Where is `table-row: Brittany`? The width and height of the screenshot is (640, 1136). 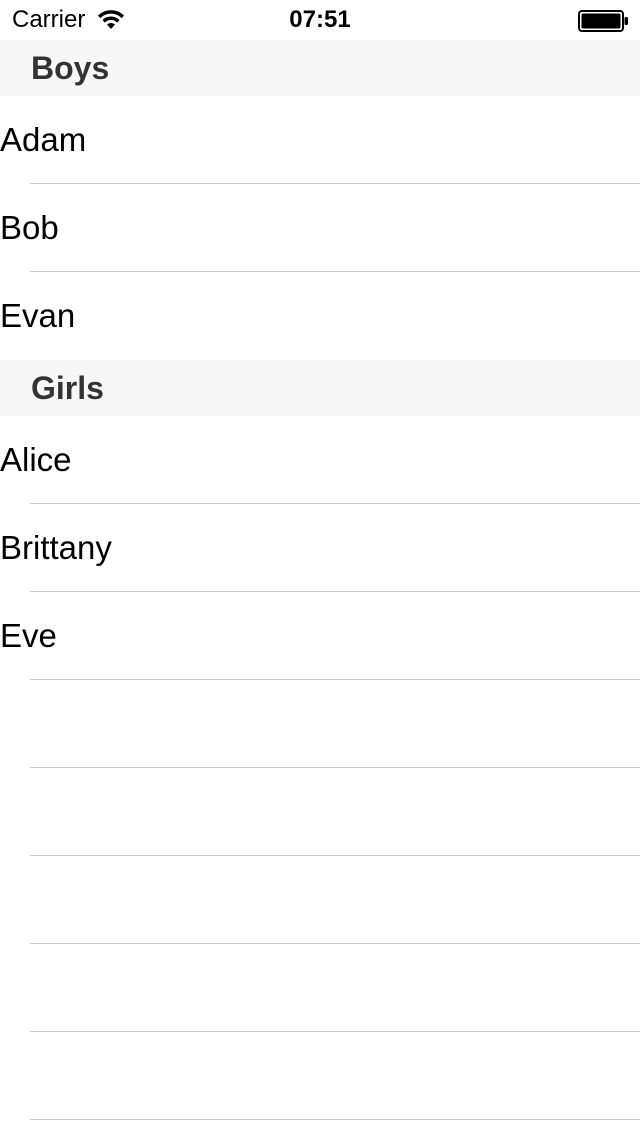 table-row: Brittany is located at coordinates (320, 548).